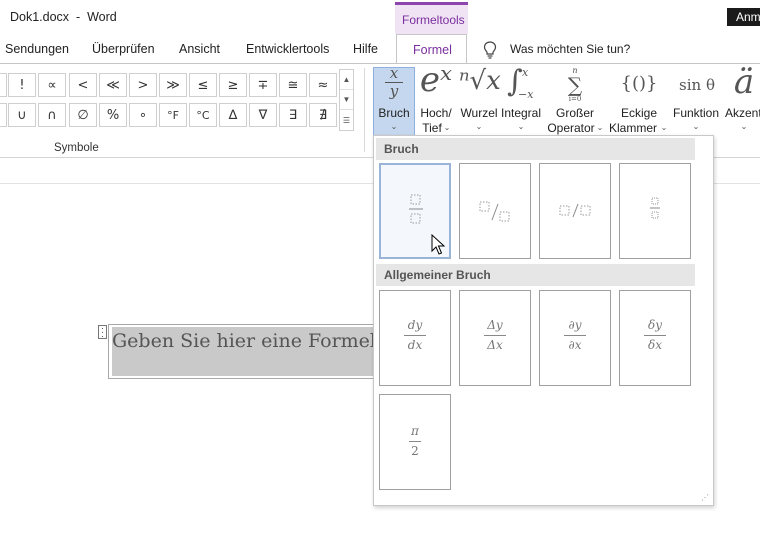 Image resolution: width=760 pixels, height=537 pixels. What do you see at coordinates (575, 345) in the screenshot?
I see `frac-den: ∂x` at bounding box center [575, 345].